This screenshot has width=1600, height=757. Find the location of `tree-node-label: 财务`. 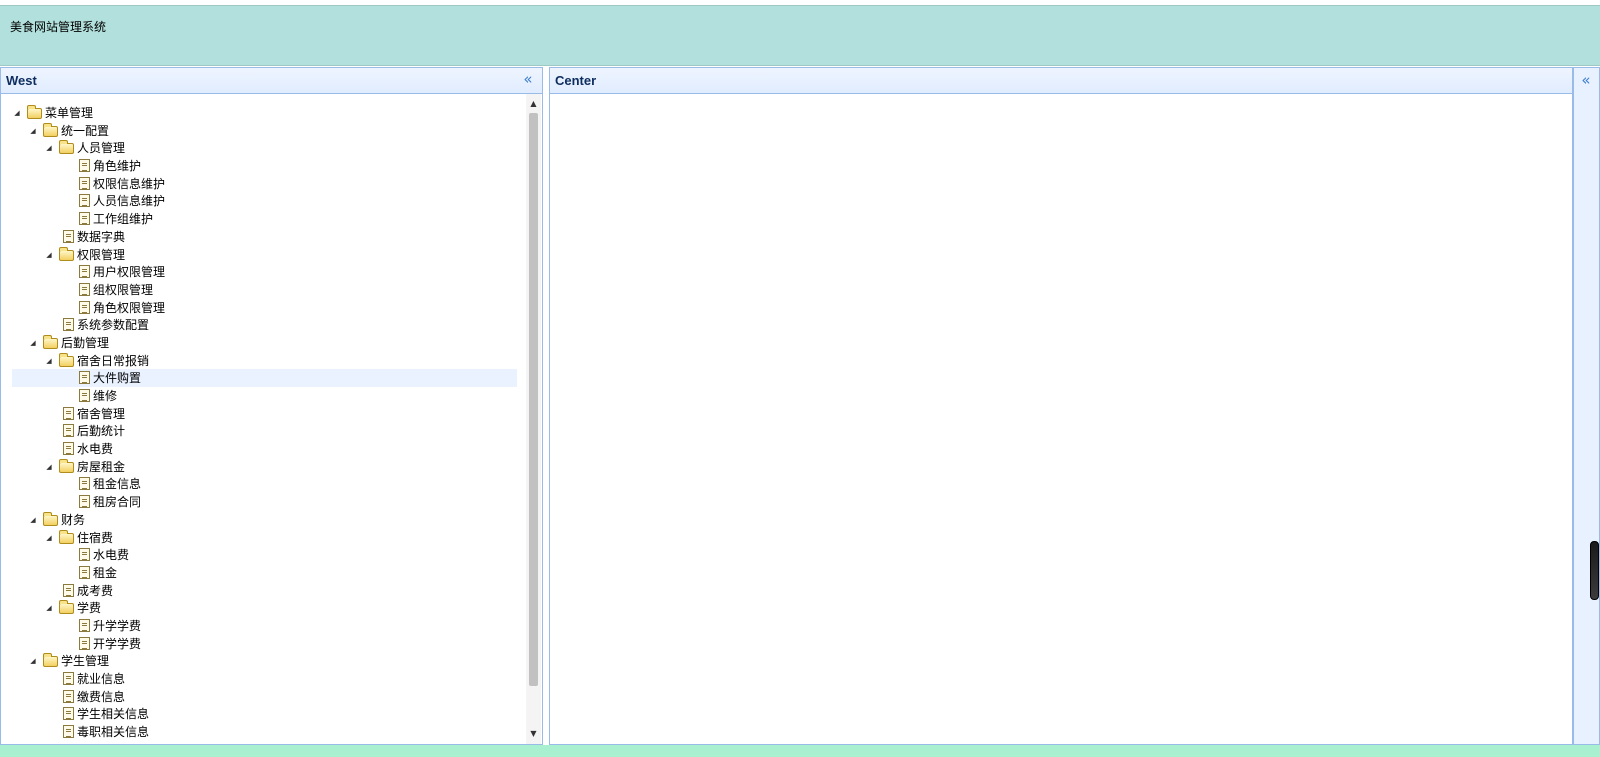

tree-node-label: 财务 is located at coordinates (73, 519).